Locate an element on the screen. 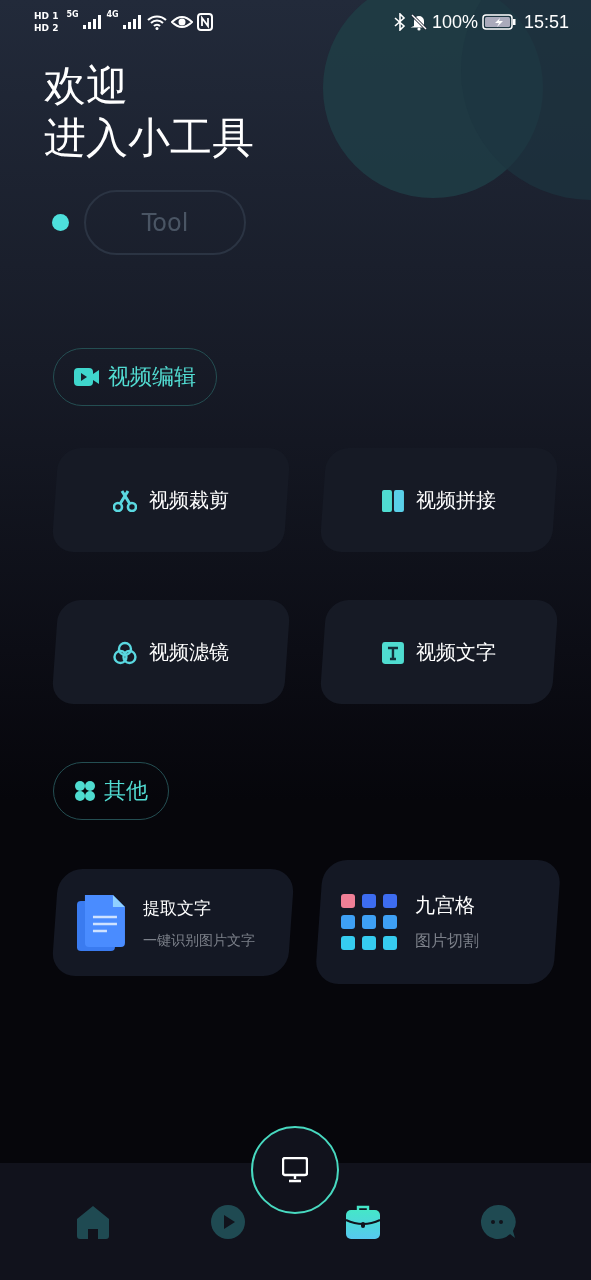  chat-icon is located at coordinates (498, 1221).